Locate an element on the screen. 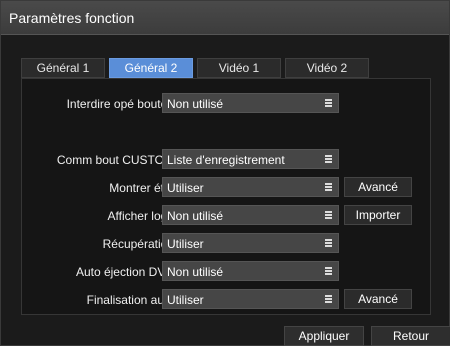 The height and width of the screenshot is (346, 450). title-bar: Paramètres fonction is located at coordinates (225, 18).